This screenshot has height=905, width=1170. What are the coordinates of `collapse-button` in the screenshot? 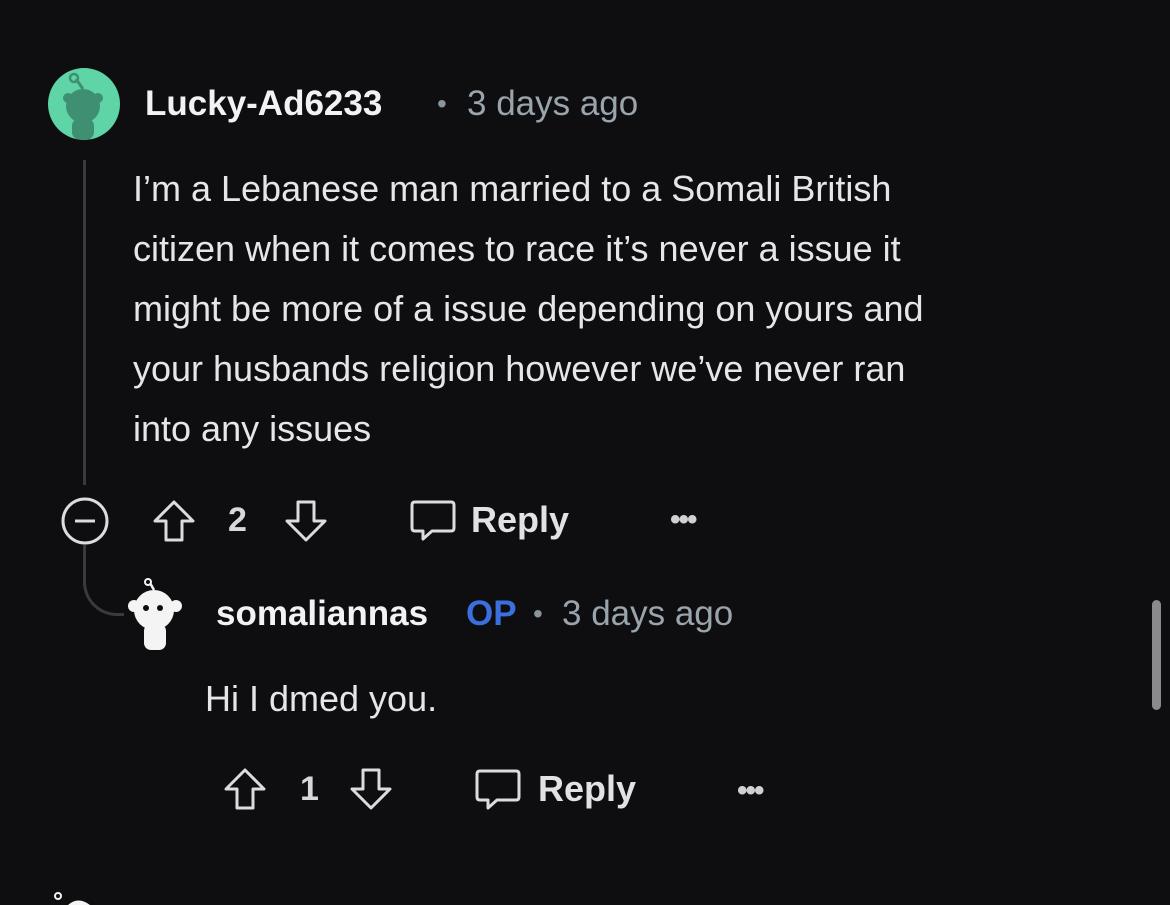 It's located at (85, 521).